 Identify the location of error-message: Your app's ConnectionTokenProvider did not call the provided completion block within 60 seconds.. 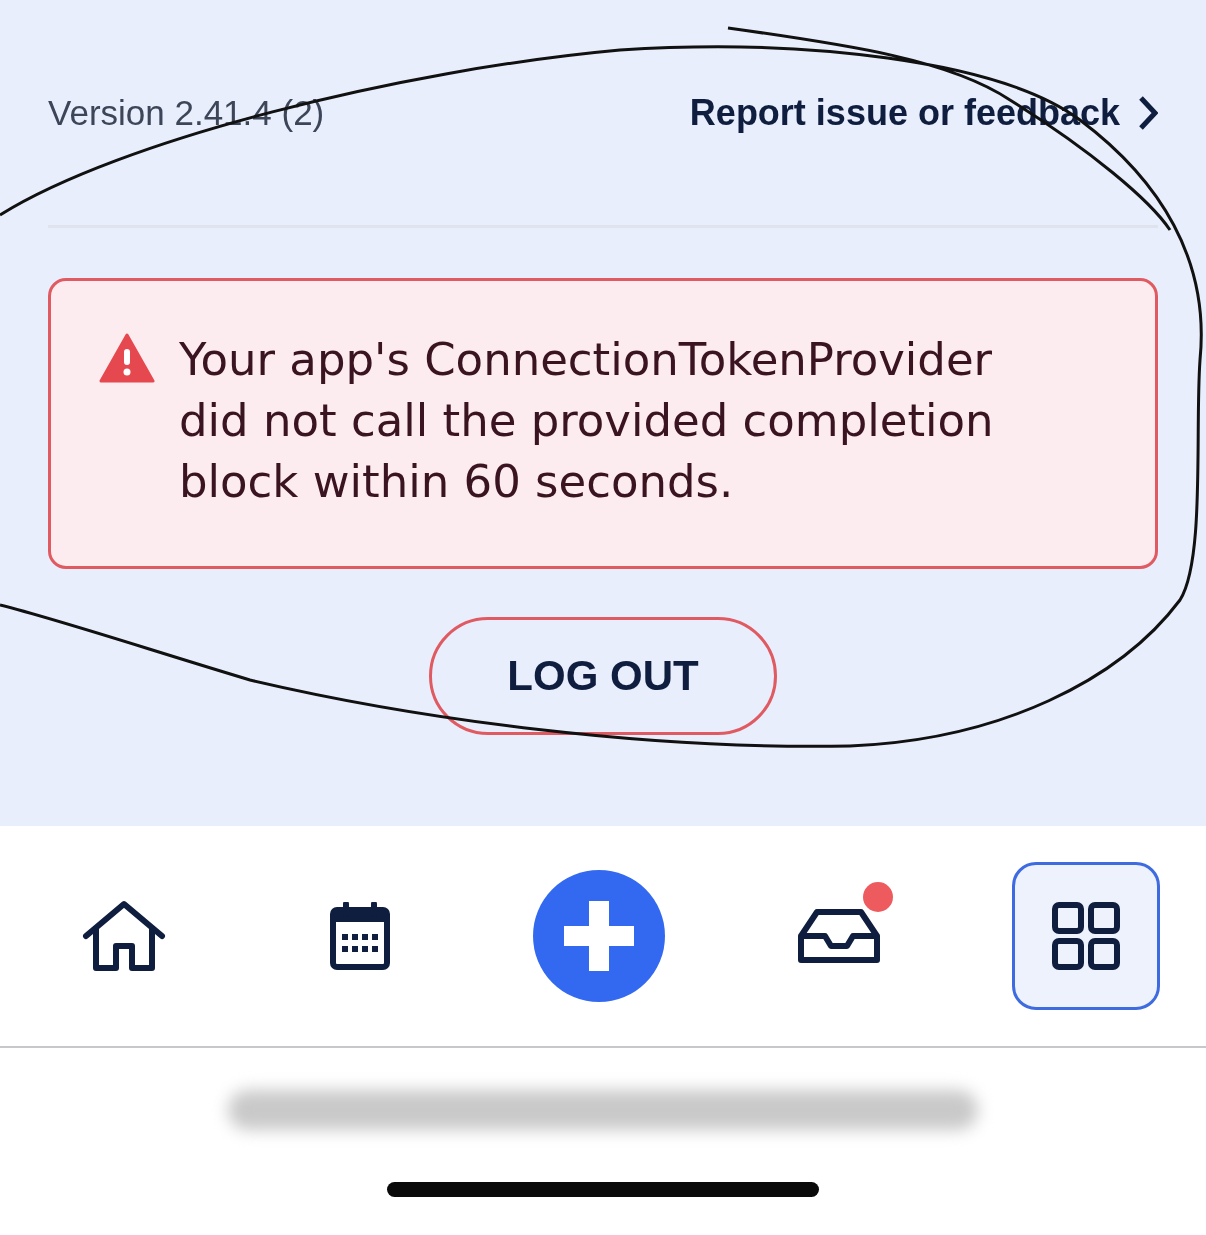
(587, 421).